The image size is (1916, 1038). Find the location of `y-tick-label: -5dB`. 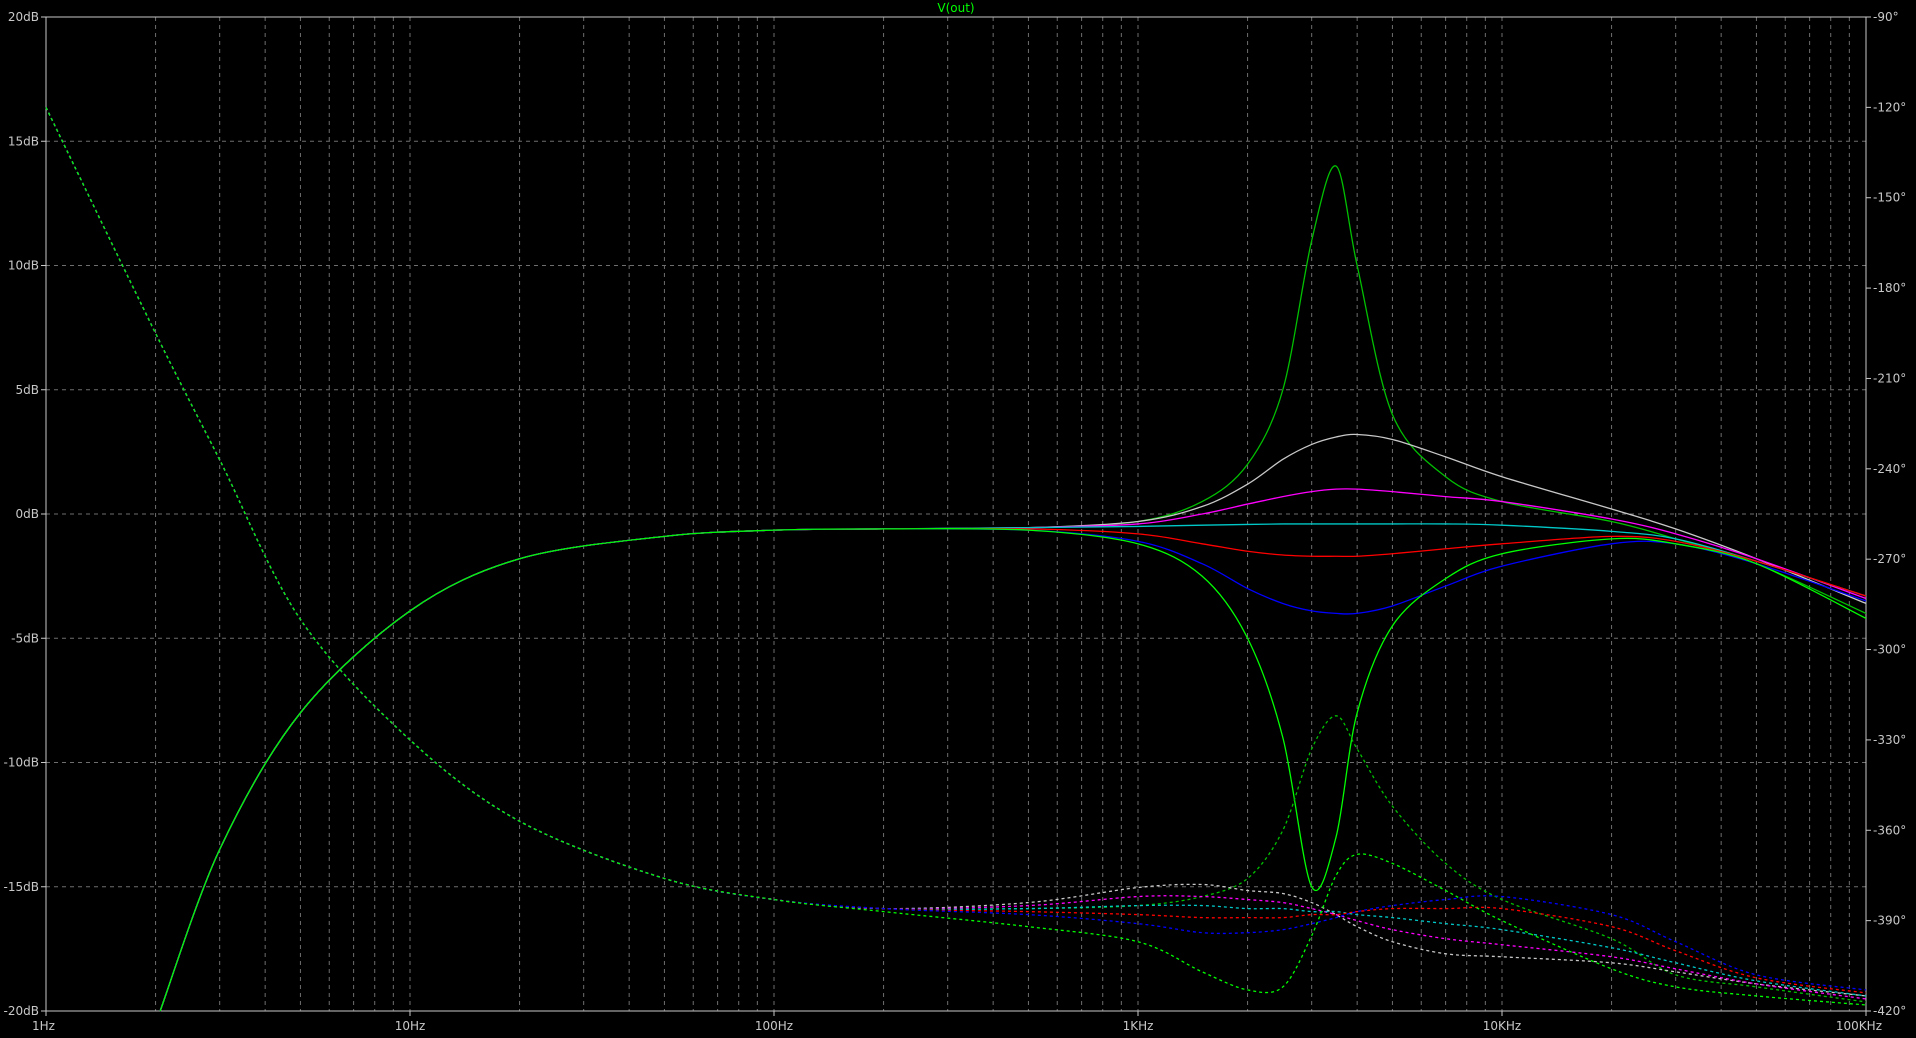

y-tick-label: -5dB is located at coordinates (25, 638).